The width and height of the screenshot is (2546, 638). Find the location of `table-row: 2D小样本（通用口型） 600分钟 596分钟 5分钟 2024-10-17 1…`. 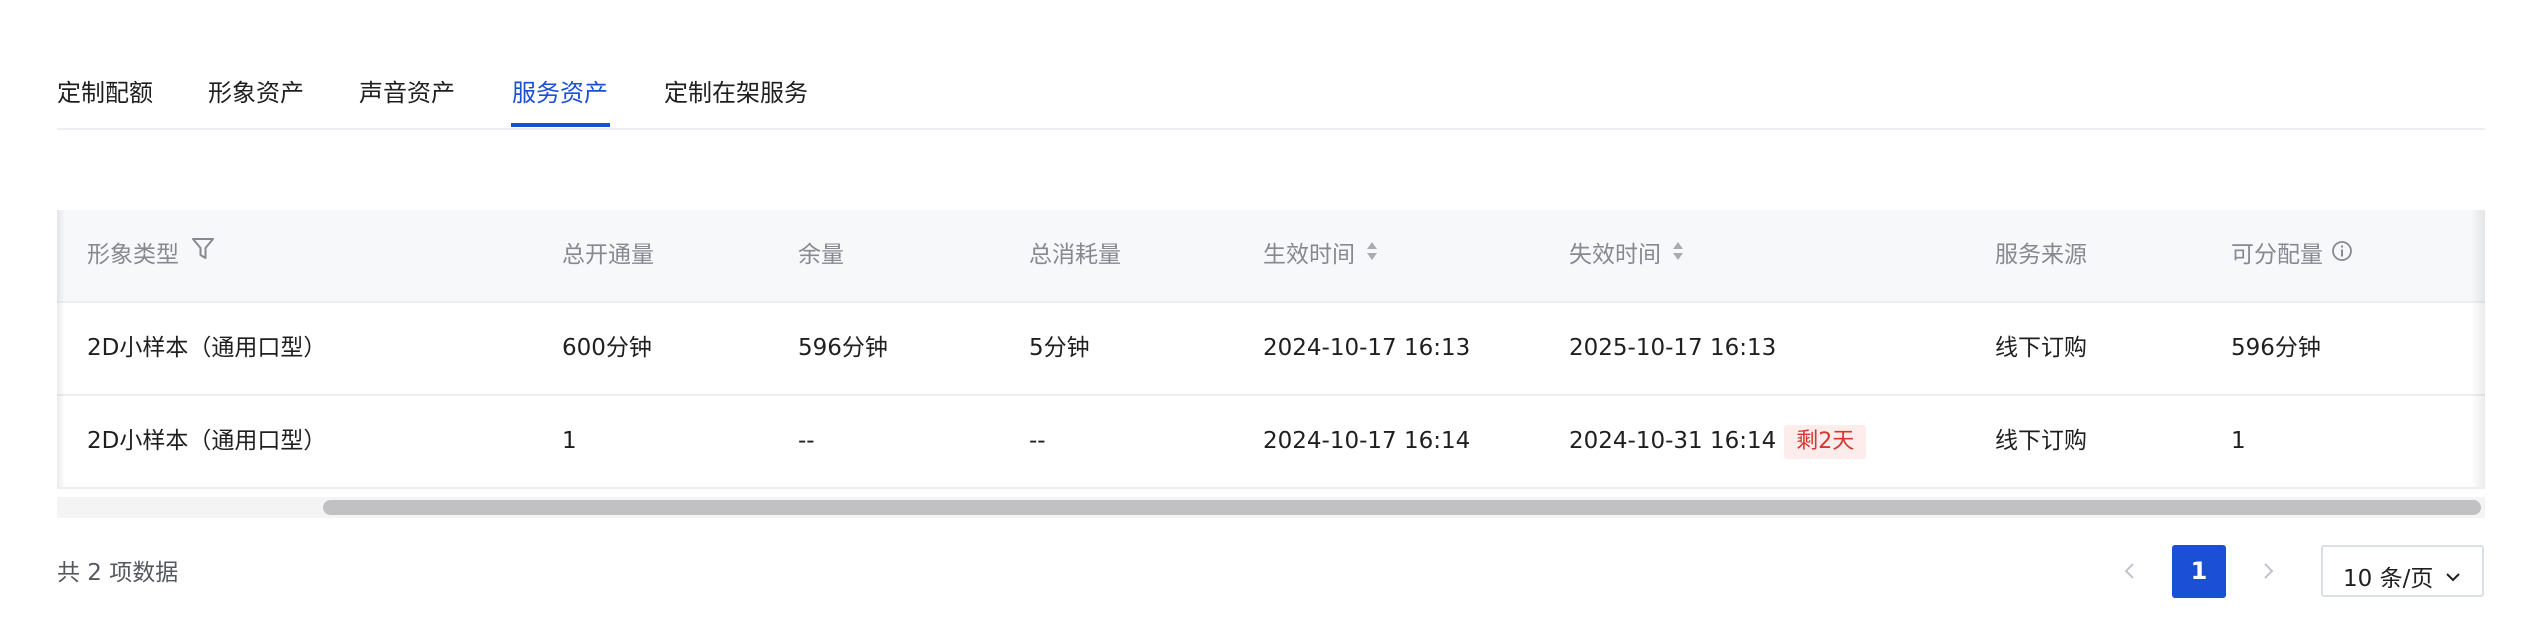

table-row: 2D小样本（通用口型） 600分钟 596分钟 5分钟 2024-10-17 1… is located at coordinates (1271, 349).